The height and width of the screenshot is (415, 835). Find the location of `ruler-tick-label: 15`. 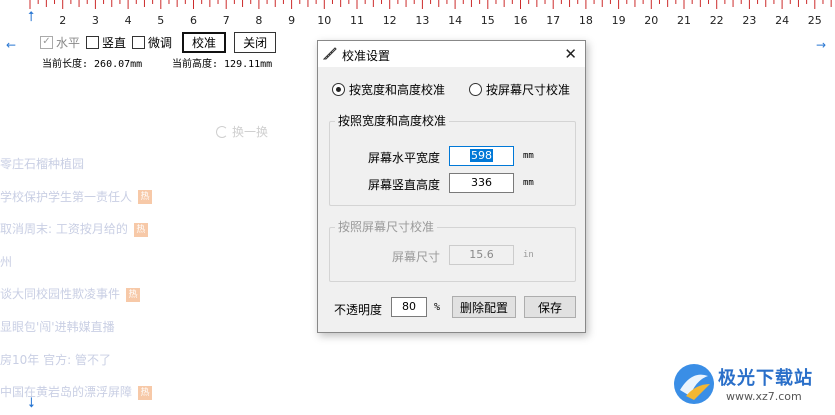

ruler-tick-label: 15 is located at coordinates (488, 20).